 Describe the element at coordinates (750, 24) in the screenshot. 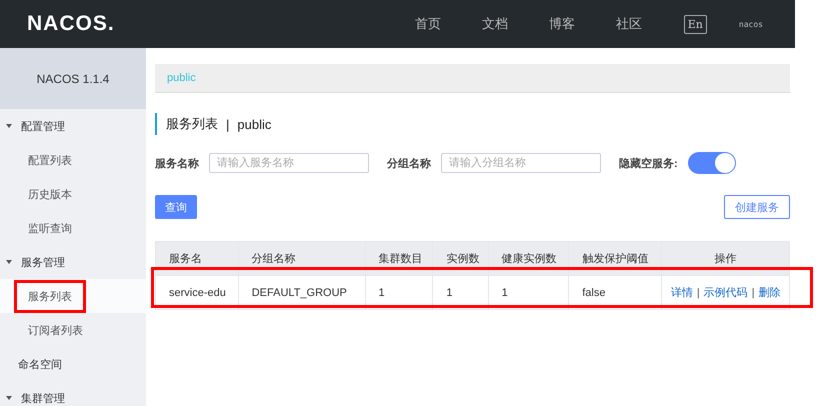

I see `user-name: nacos` at that location.